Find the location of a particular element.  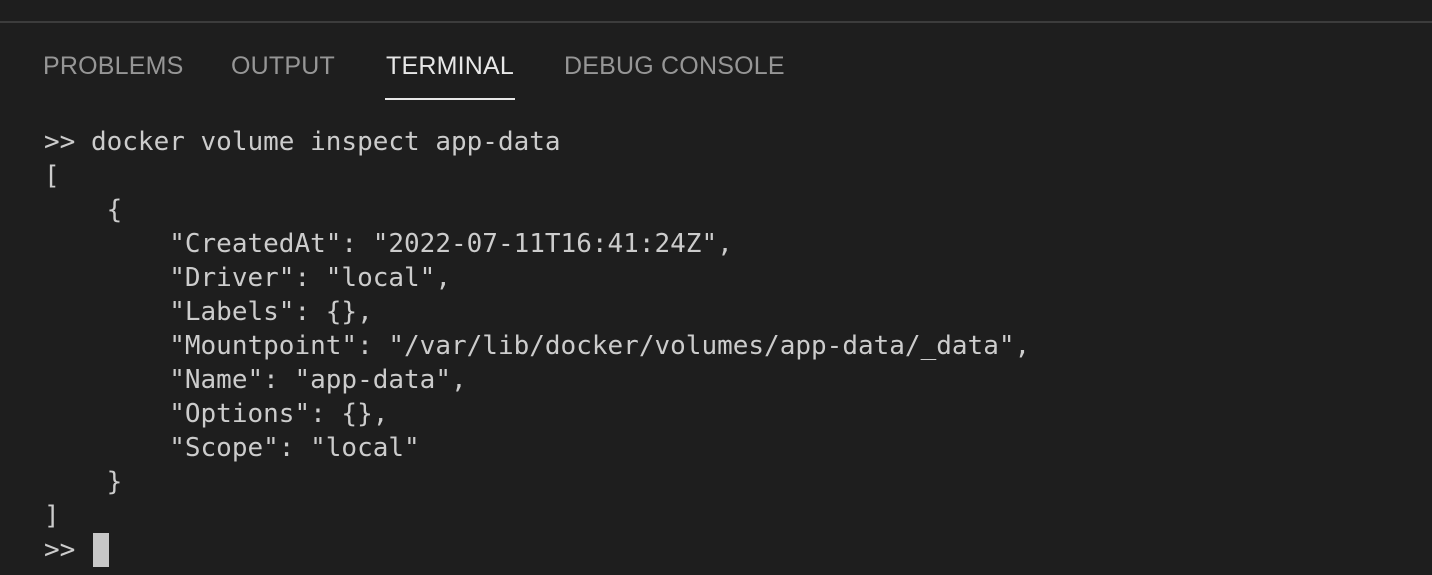

panel-tab-bar: PROBLEMS OUTPUT TERMINAL DEBUG CONSOLE is located at coordinates (716, 62).